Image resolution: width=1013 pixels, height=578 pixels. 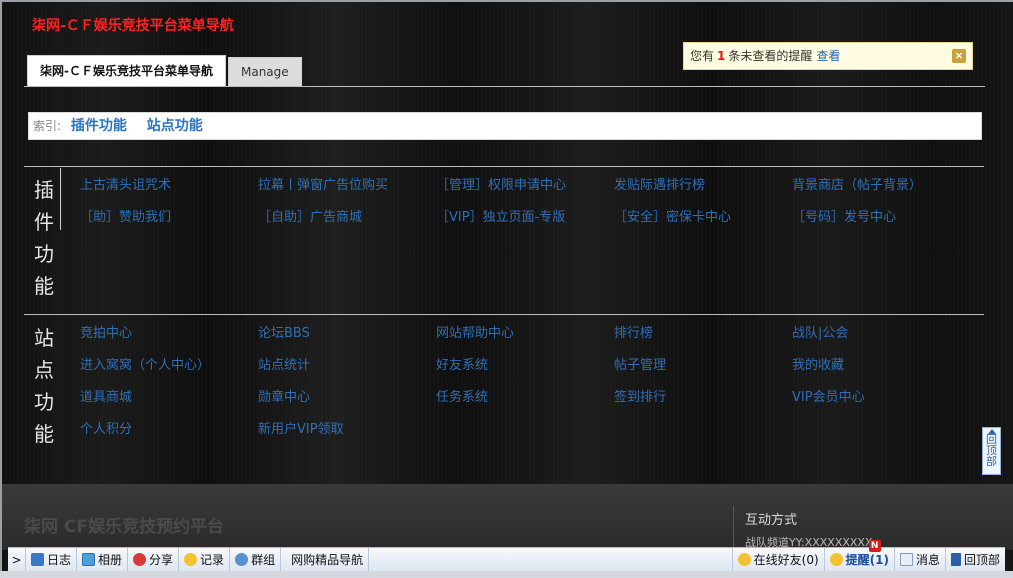 What do you see at coordinates (659, 183) in the screenshot?
I see `link-post-ranking: 发贴际遇排行榜` at bounding box center [659, 183].